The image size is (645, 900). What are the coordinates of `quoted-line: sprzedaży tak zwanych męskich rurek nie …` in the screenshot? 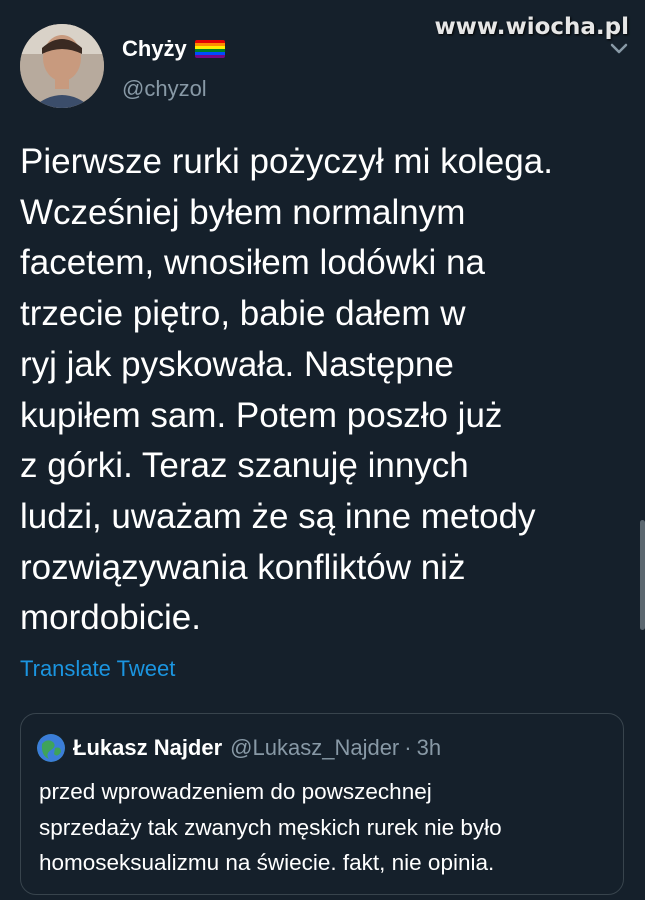 It's located at (270, 827).